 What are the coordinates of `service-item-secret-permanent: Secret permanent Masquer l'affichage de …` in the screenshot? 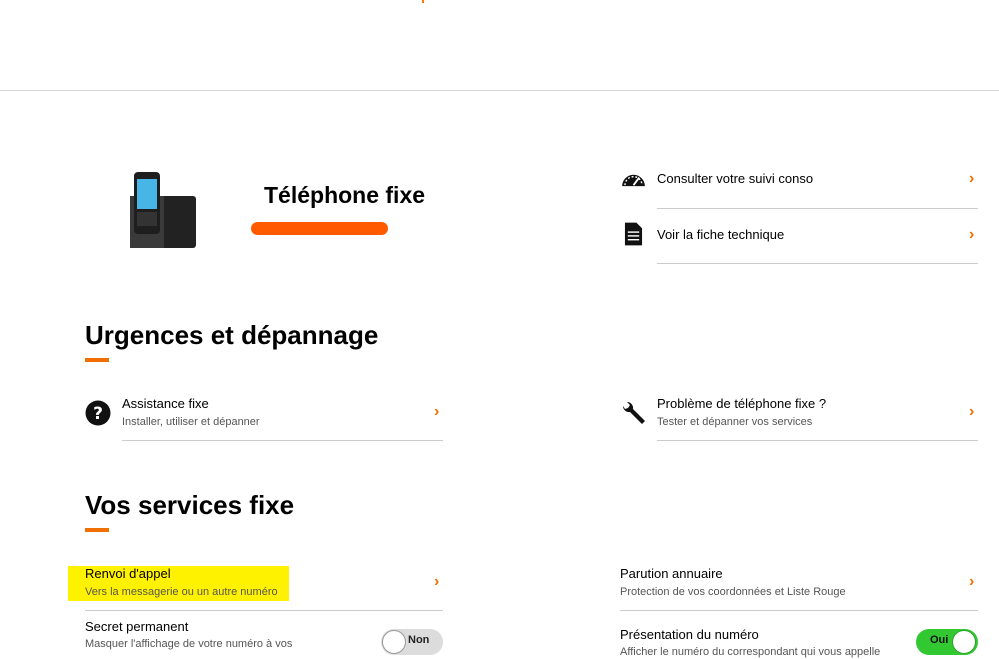 It's located at (264, 638).